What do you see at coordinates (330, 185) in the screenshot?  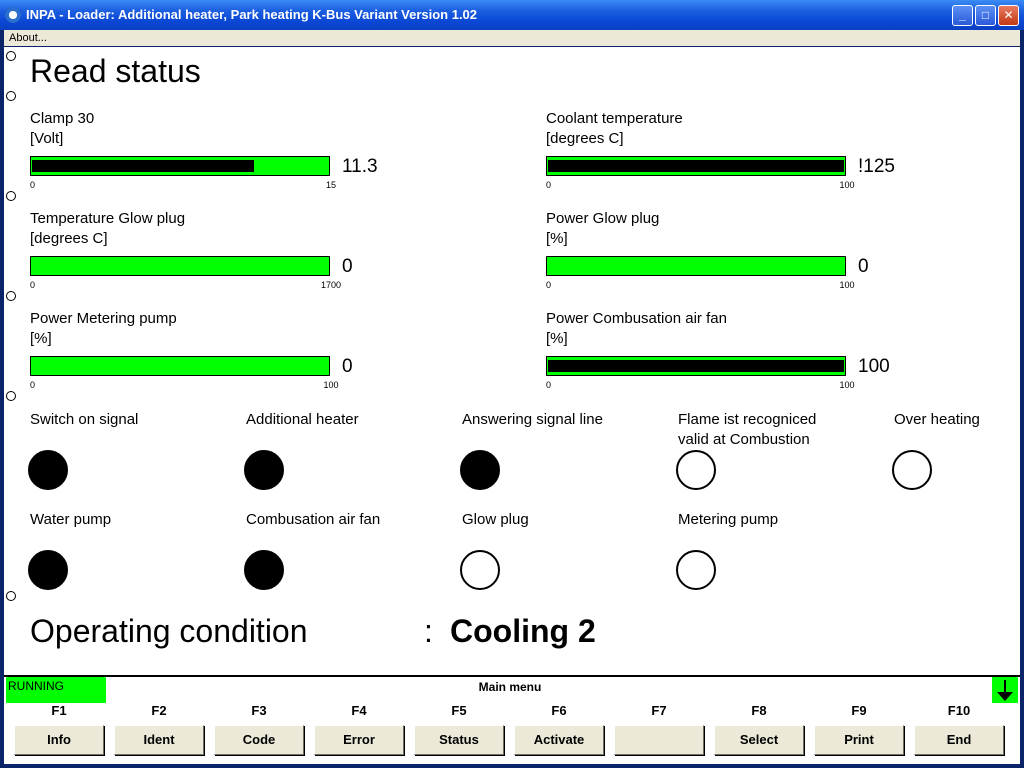 I see `gauge-max: 15` at bounding box center [330, 185].